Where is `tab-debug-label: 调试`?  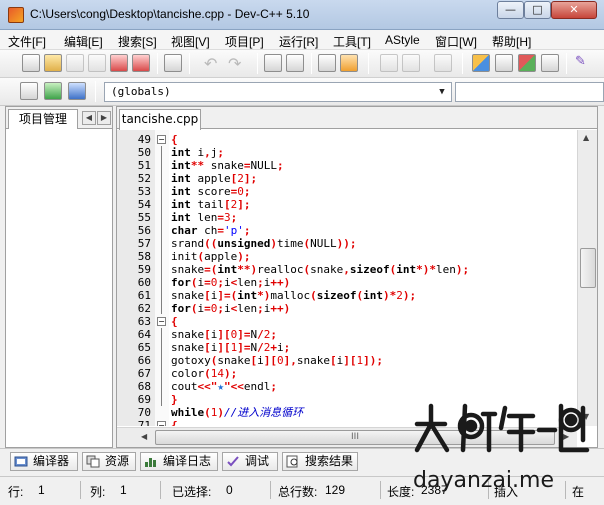 tab-debug-label: 调试 is located at coordinates (257, 461).